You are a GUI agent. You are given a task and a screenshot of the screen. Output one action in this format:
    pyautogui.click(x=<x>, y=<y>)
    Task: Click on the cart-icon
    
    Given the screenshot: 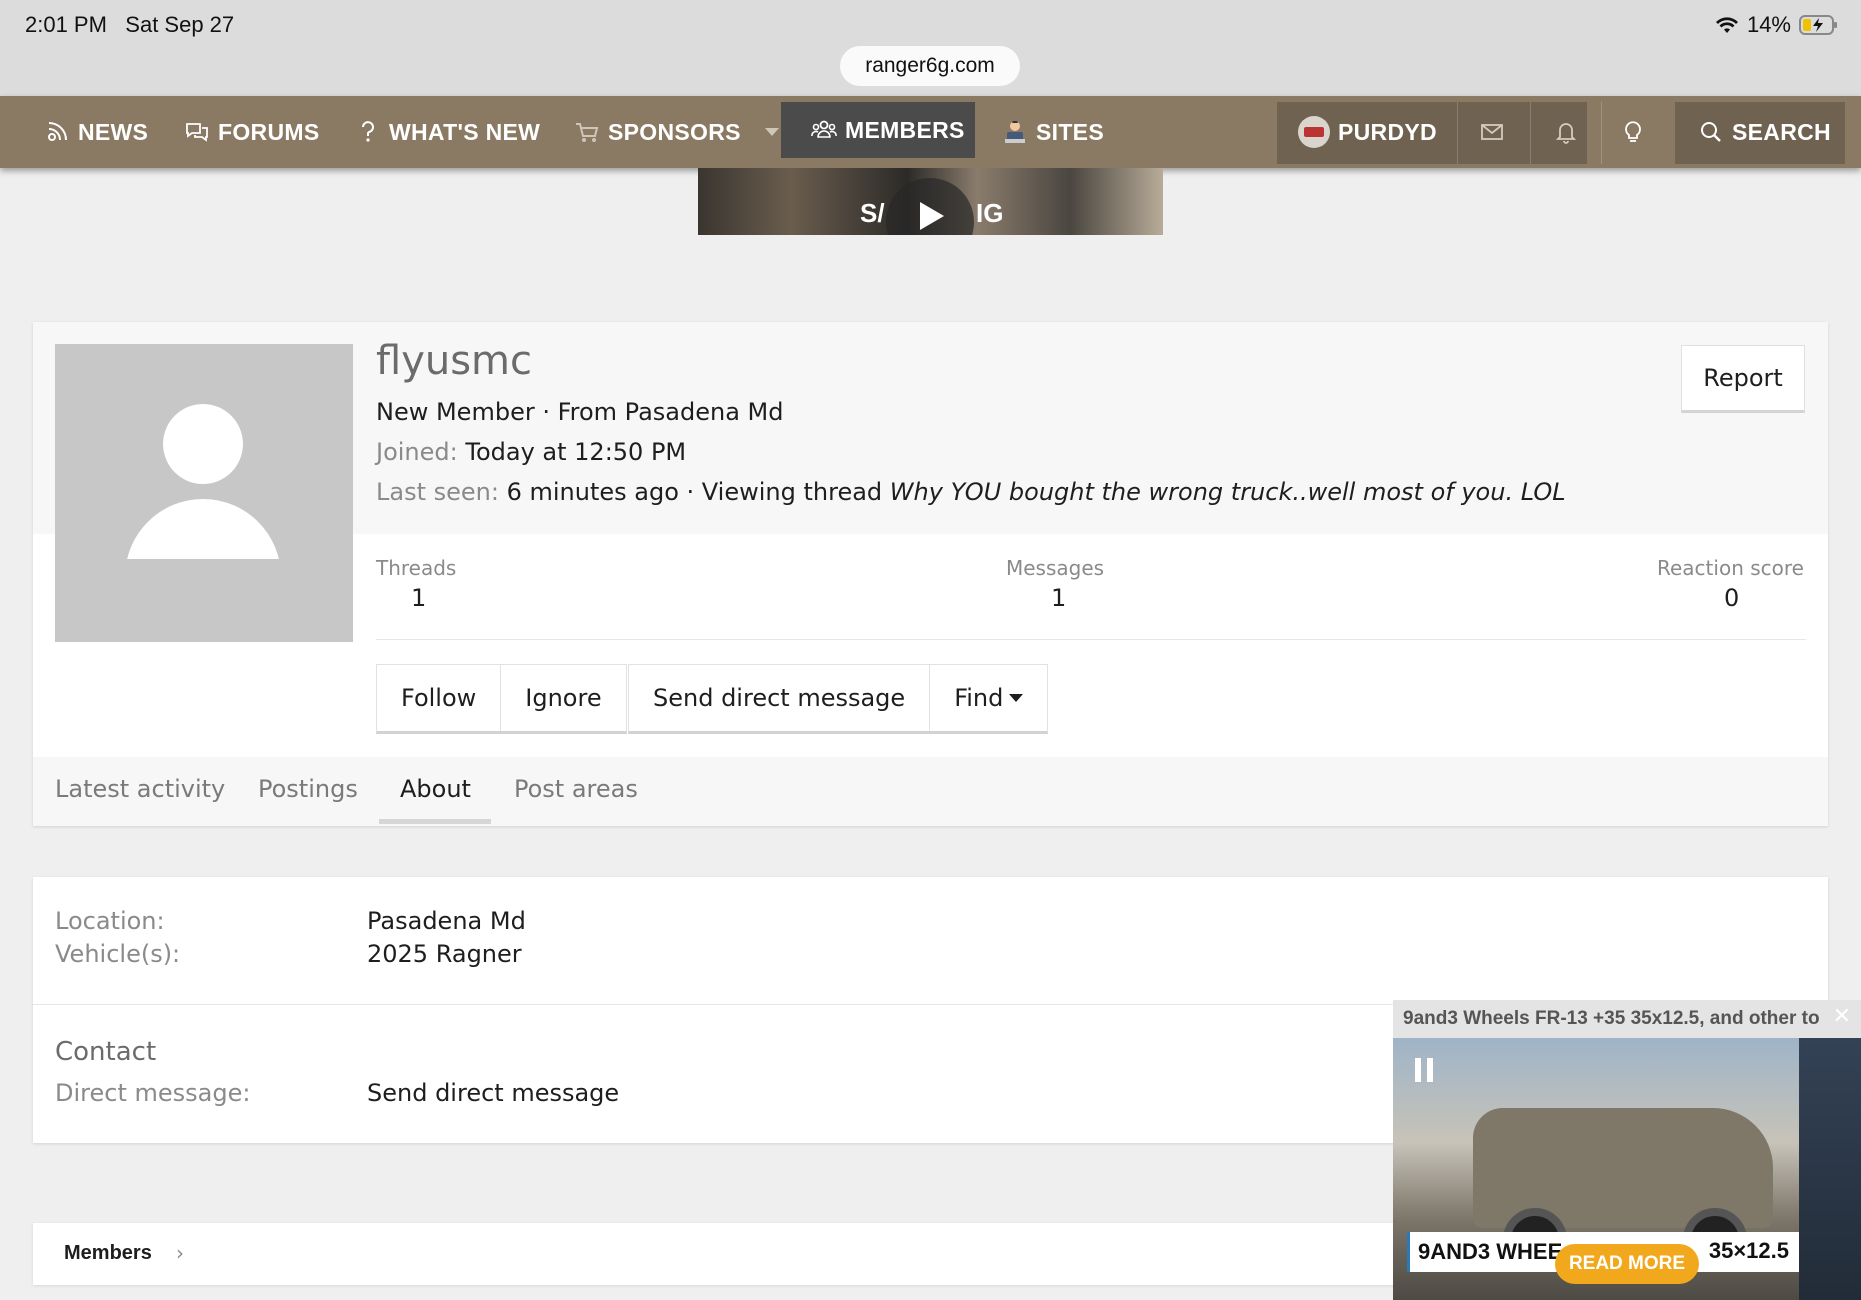 What is the action you would take?
    pyautogui.click(x=587, y=132)
    